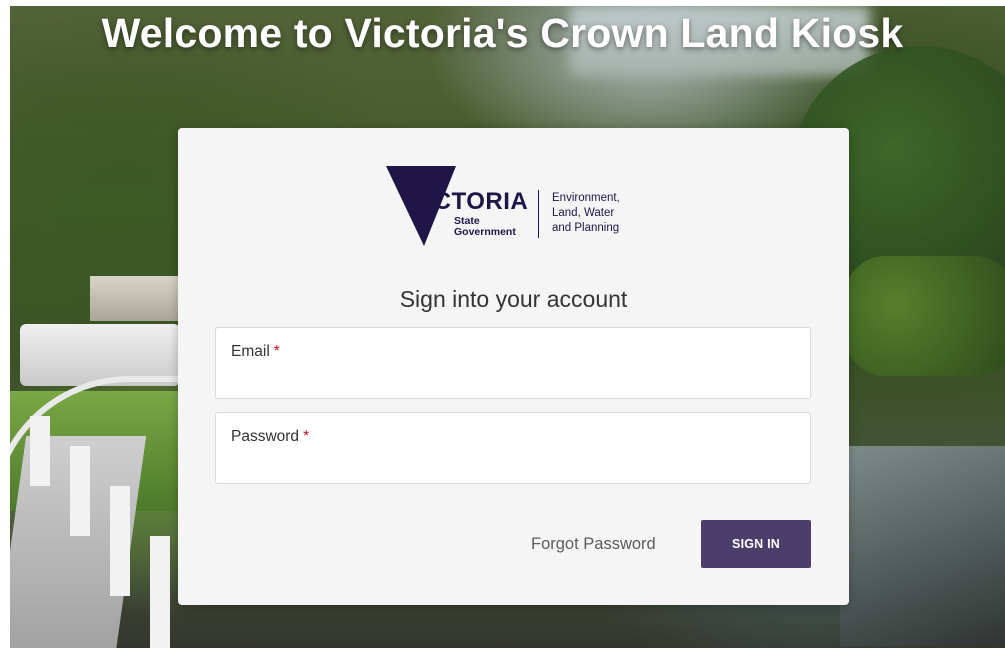  Describe the element at coordinates (512, 462) in the screenshot. I see `password-input` at that location.